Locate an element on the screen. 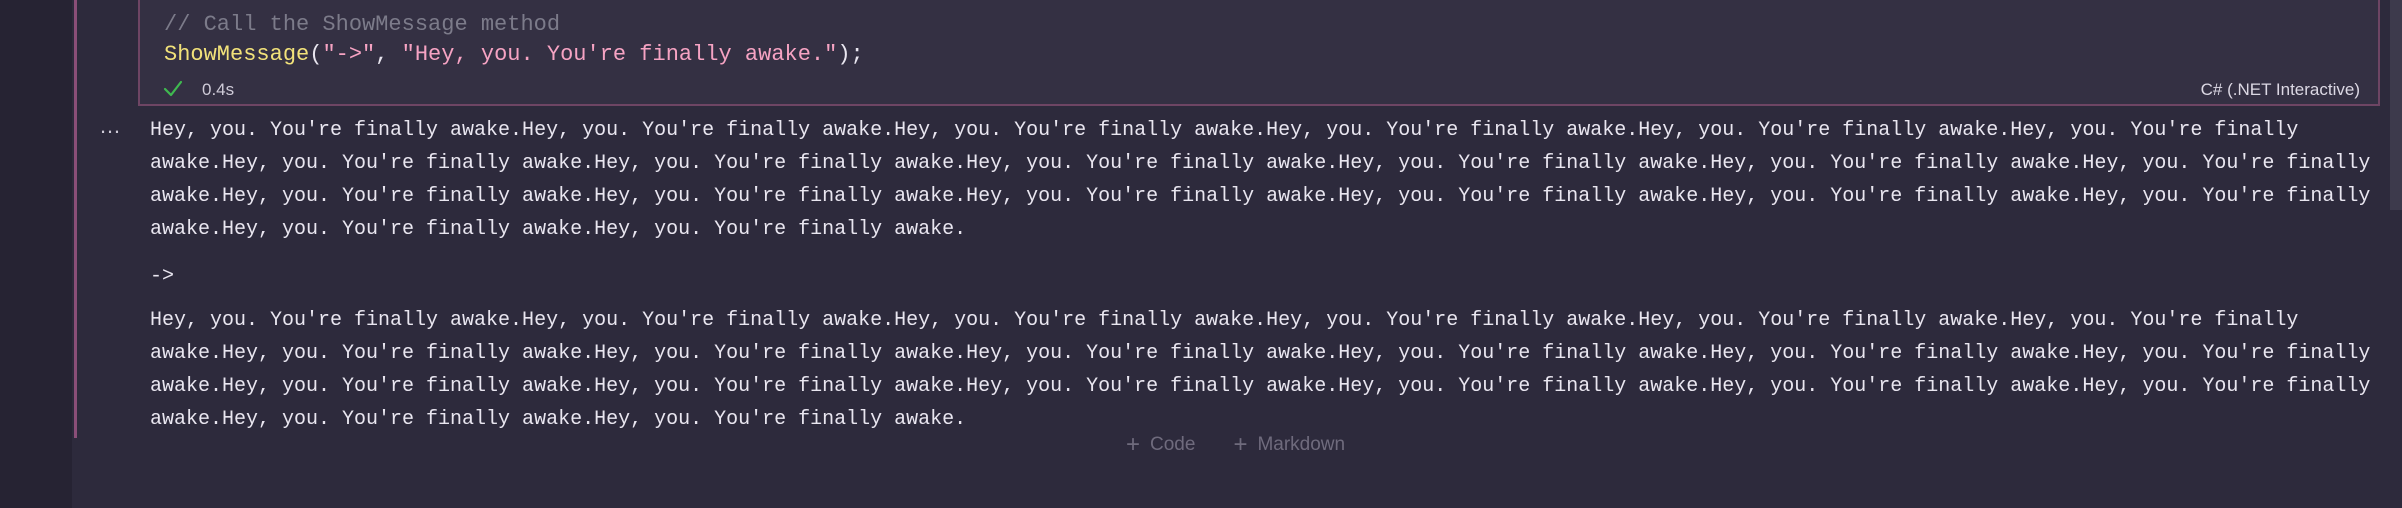 The height and width of the screenshot is (508, 2402). cell-focus-indicator is located at coordinates (75, 219).